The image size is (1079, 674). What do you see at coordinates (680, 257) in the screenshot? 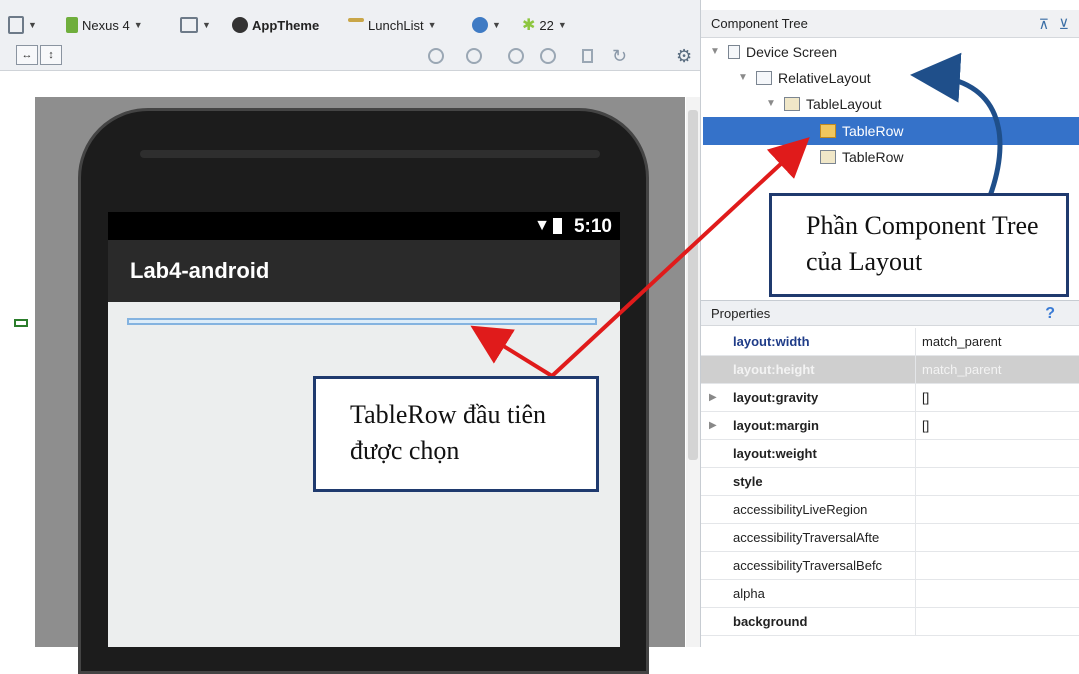
I see `red-arrow-to-tree` at bounding box center [680, 257].